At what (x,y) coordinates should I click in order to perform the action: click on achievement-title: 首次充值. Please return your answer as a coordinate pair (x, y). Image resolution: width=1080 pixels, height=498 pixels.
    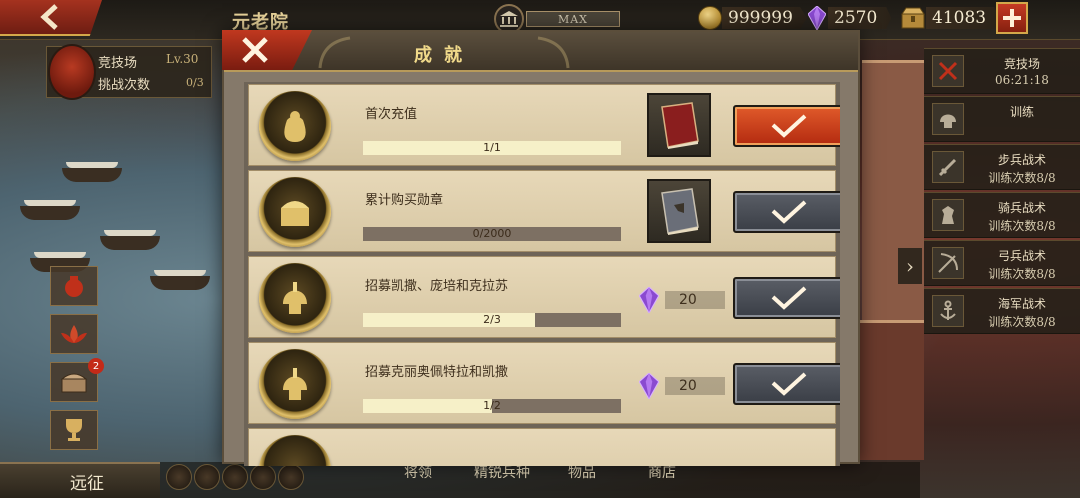
    Looking at the image, I should click on (391, 114).